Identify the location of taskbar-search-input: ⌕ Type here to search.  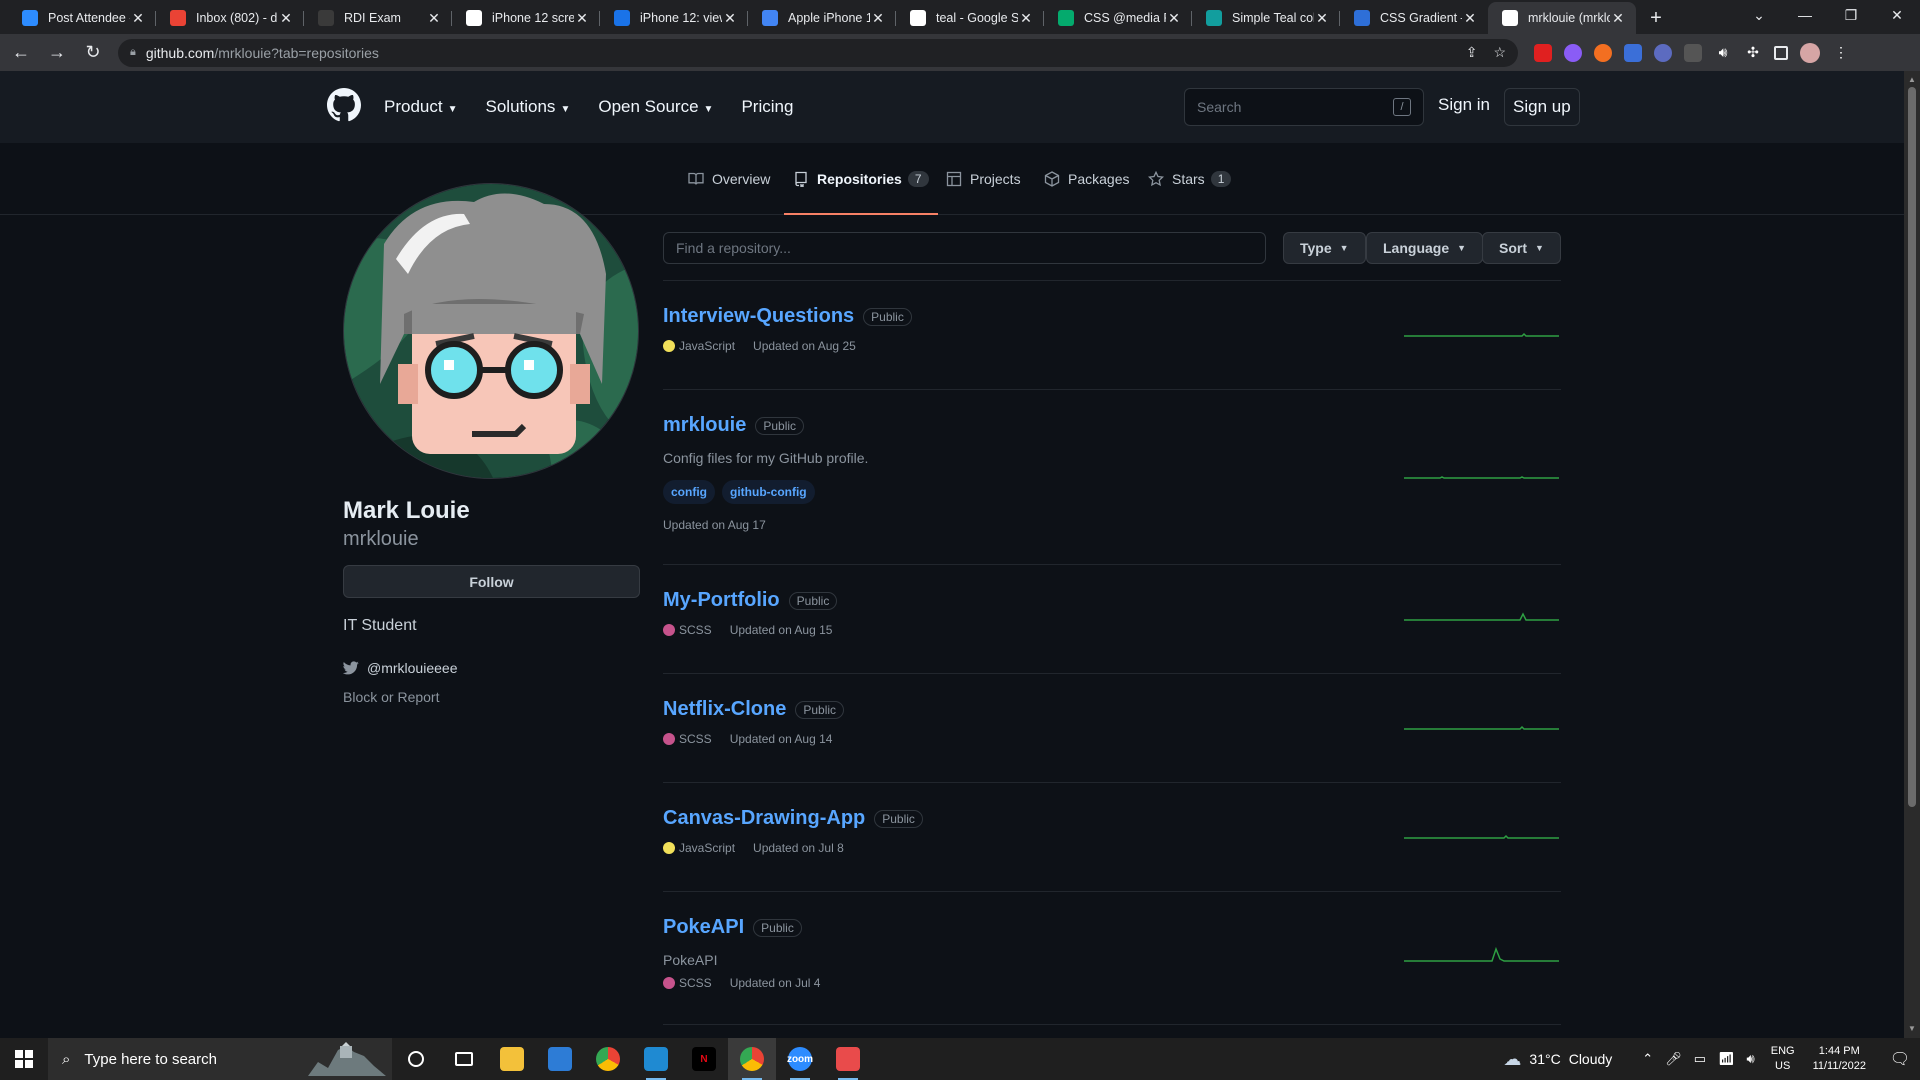
(220, 1059).